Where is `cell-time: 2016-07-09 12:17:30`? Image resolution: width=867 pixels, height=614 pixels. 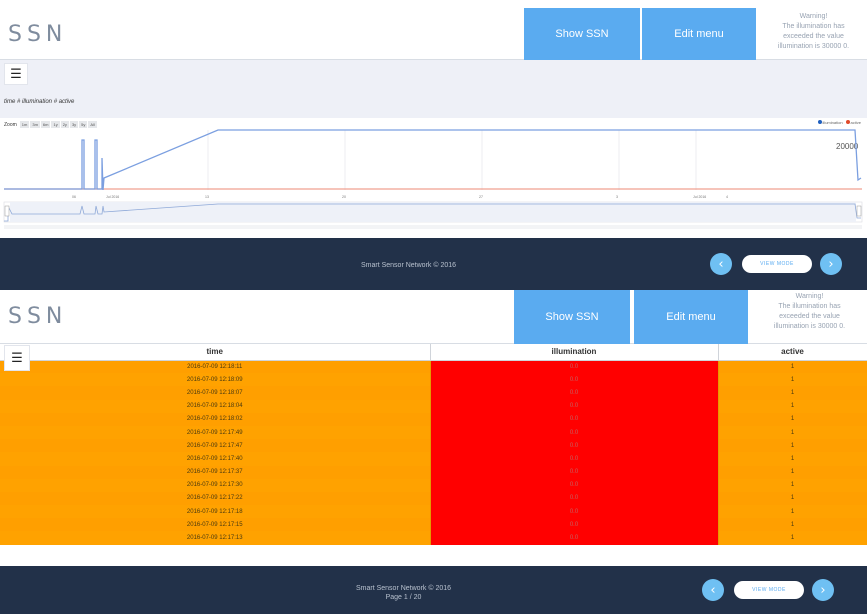
cell-time: 2016-07-09 12:17:30 is located at coordinates (215, 485).